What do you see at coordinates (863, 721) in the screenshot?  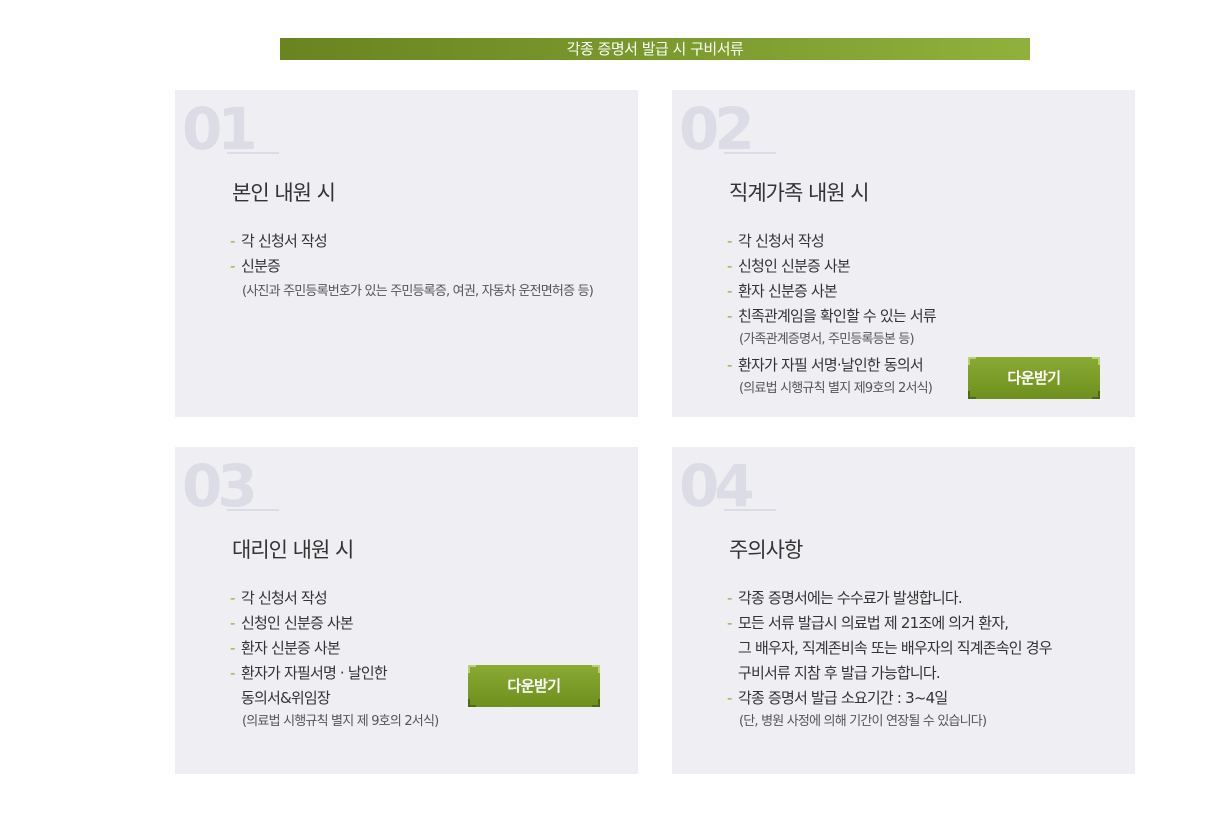 I see `item-note: (단, 병원 사정에 의해 기간이 연장될 수 있습니다)` at bounding box center [863, 721].